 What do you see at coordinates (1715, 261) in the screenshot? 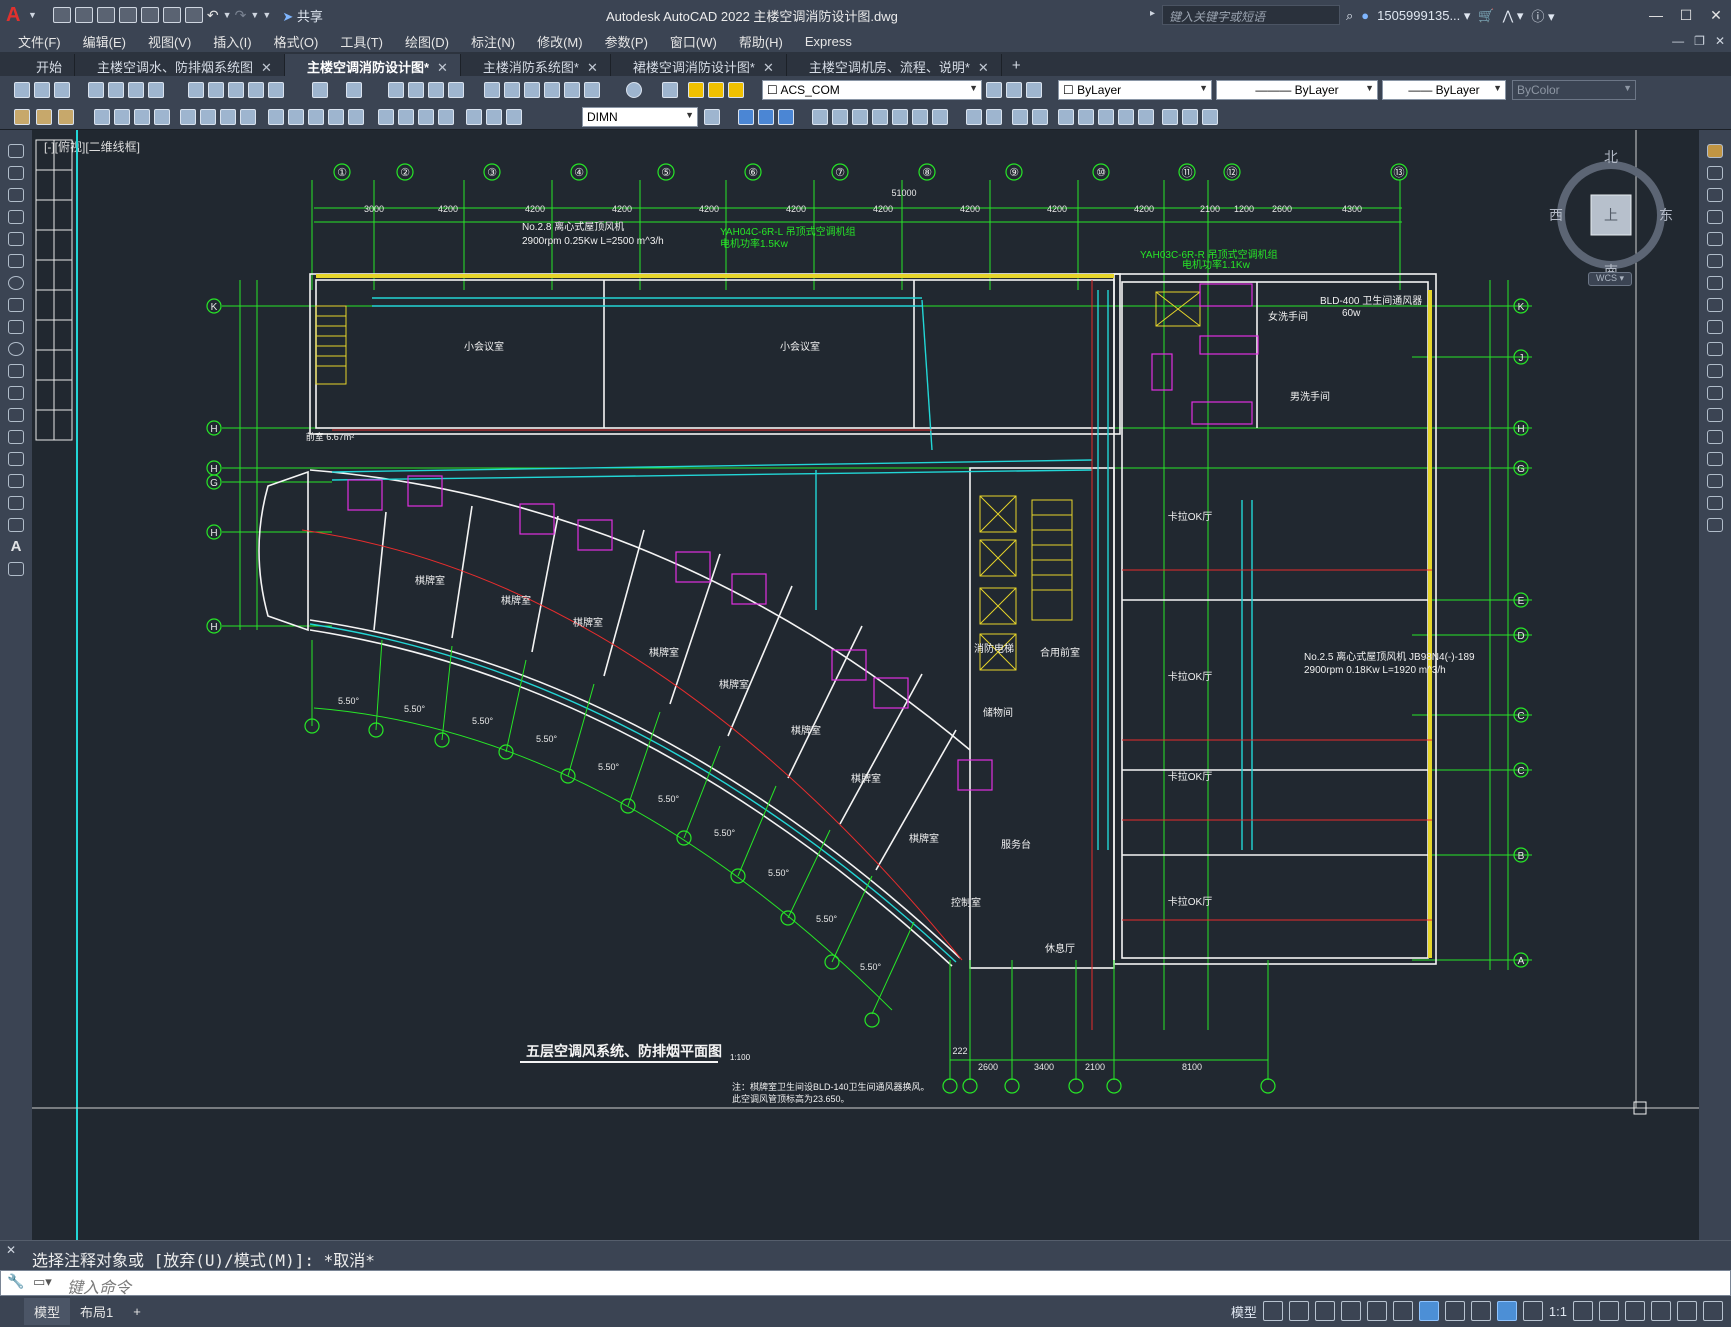
I see `move-icon` at bounding box center [1715, 261].